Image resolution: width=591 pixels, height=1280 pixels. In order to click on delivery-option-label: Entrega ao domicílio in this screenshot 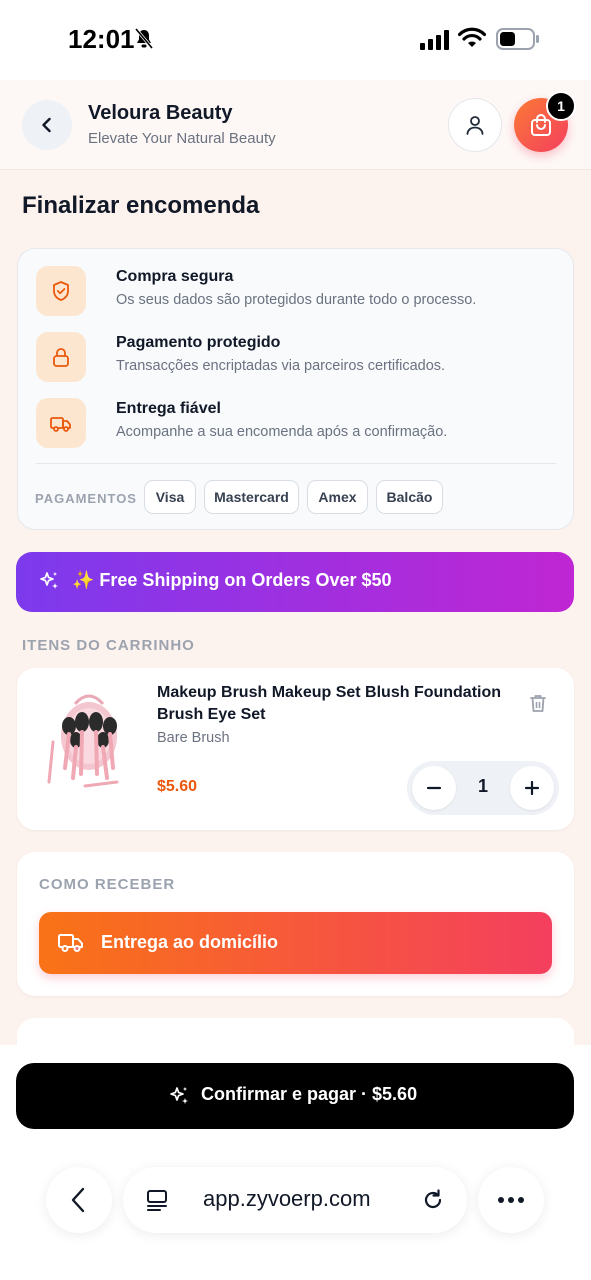, I will do `click(190, 942)`.